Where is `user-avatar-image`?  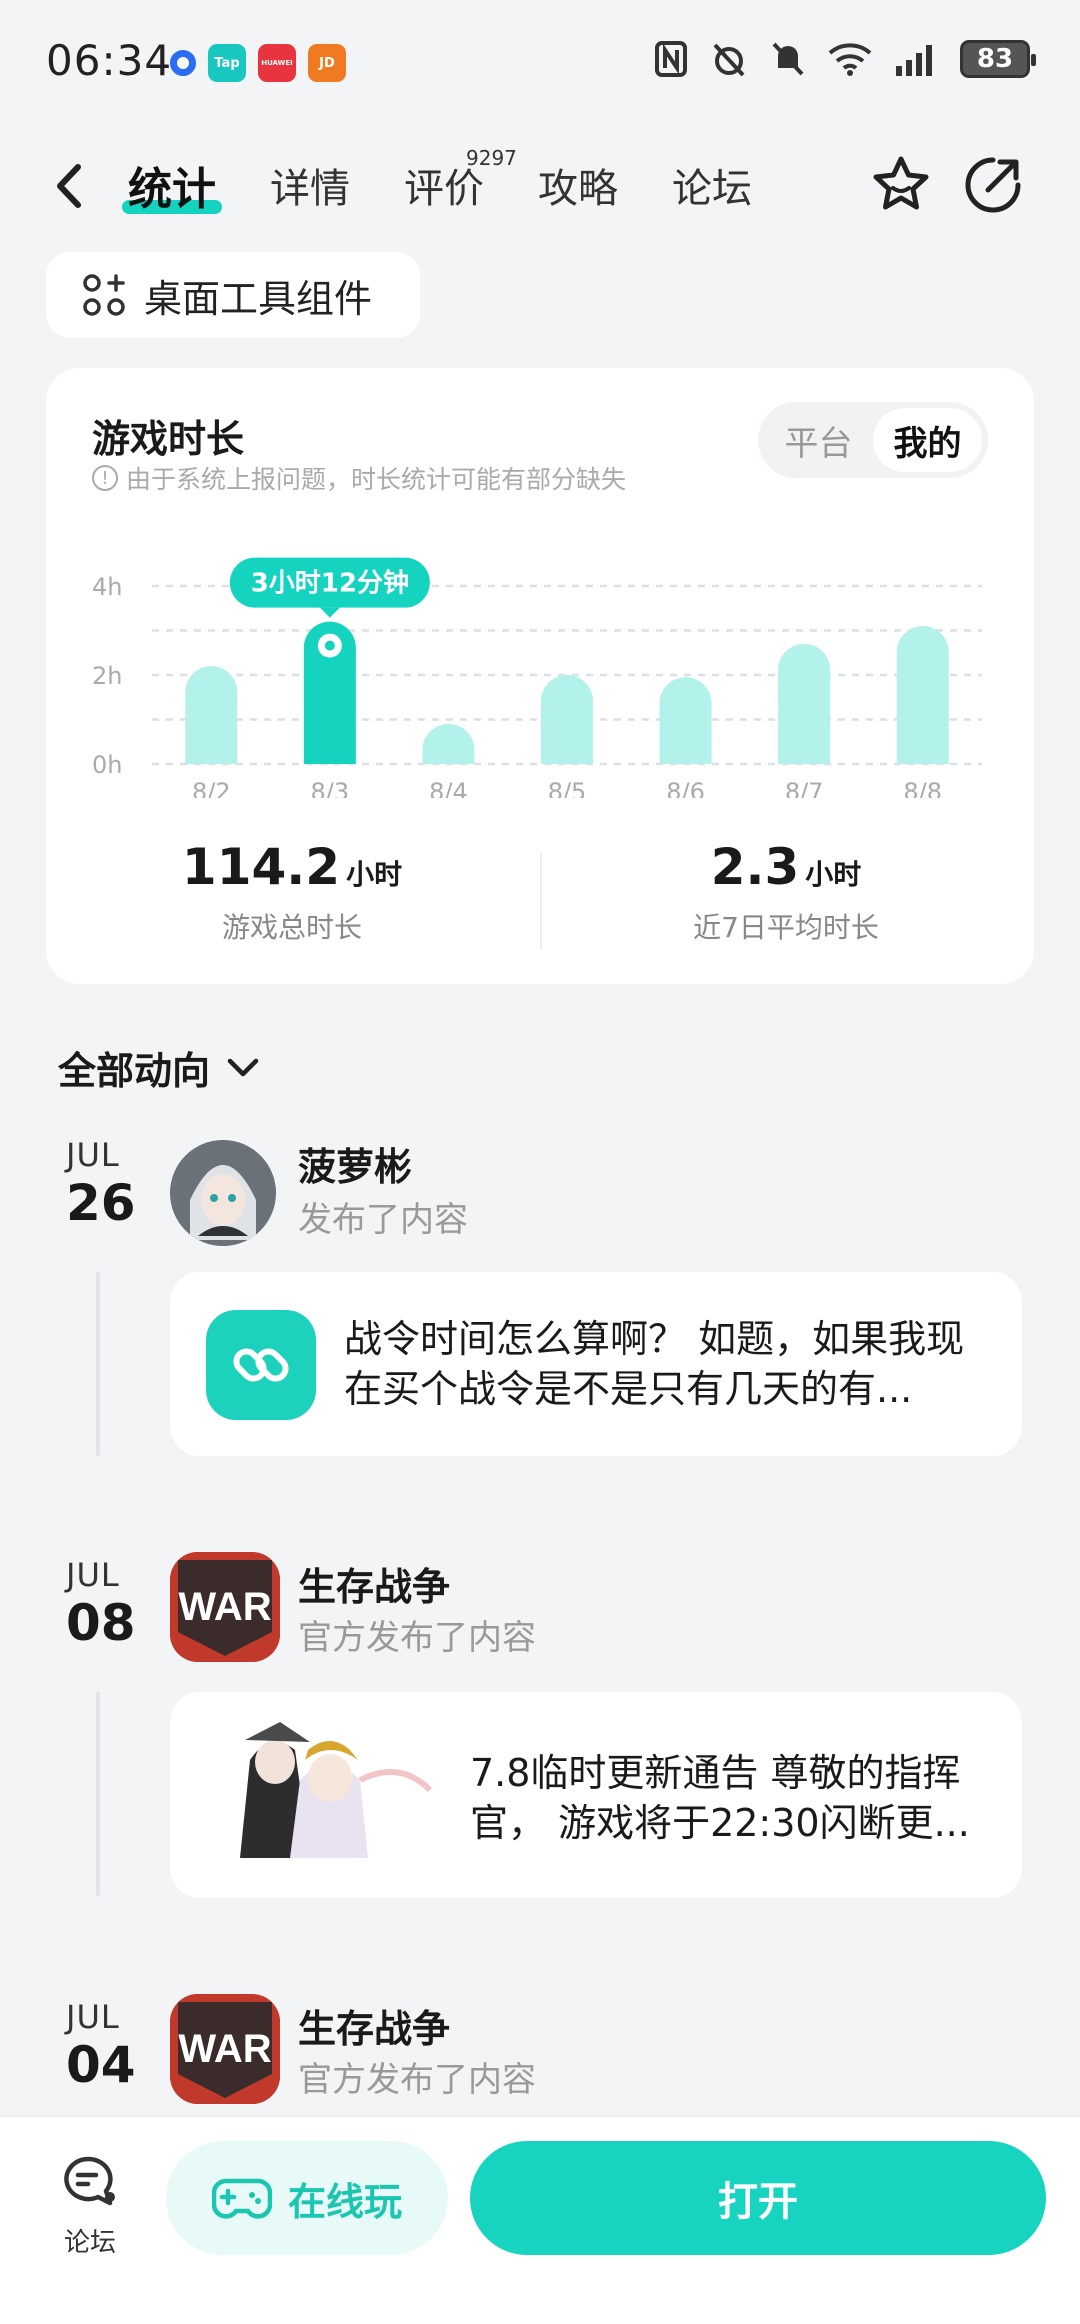
user-avatar-image is located at coordinates (223, 1193).